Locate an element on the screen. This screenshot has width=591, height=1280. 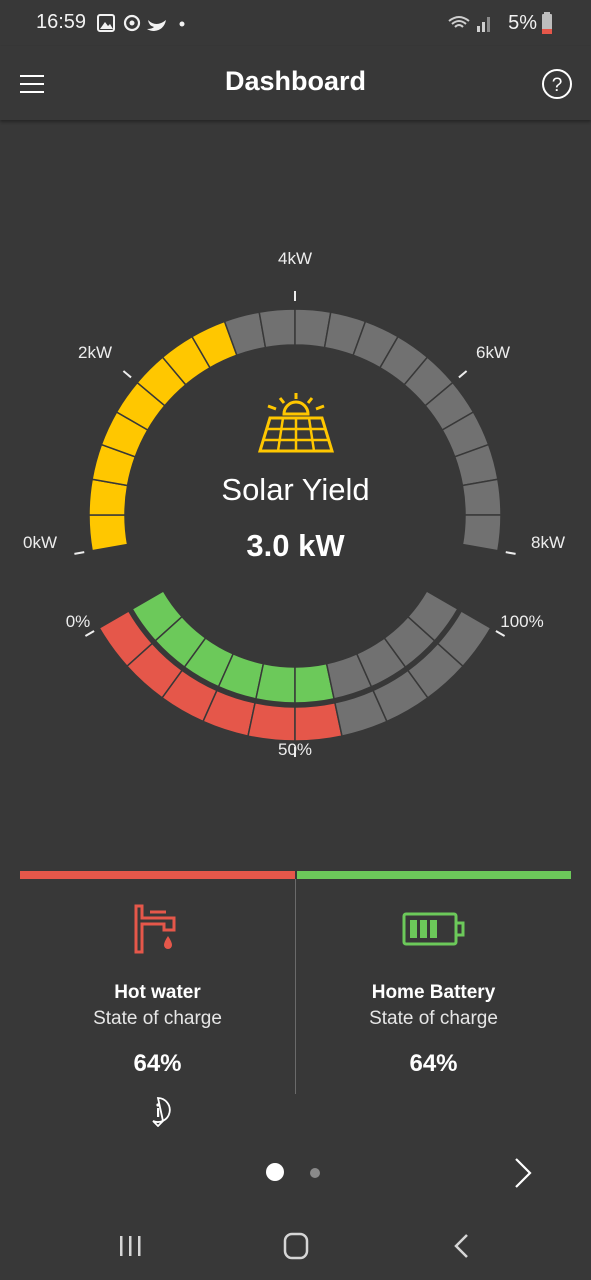
scale-label-4kw: 4kW is located at coordinates (295, 258).